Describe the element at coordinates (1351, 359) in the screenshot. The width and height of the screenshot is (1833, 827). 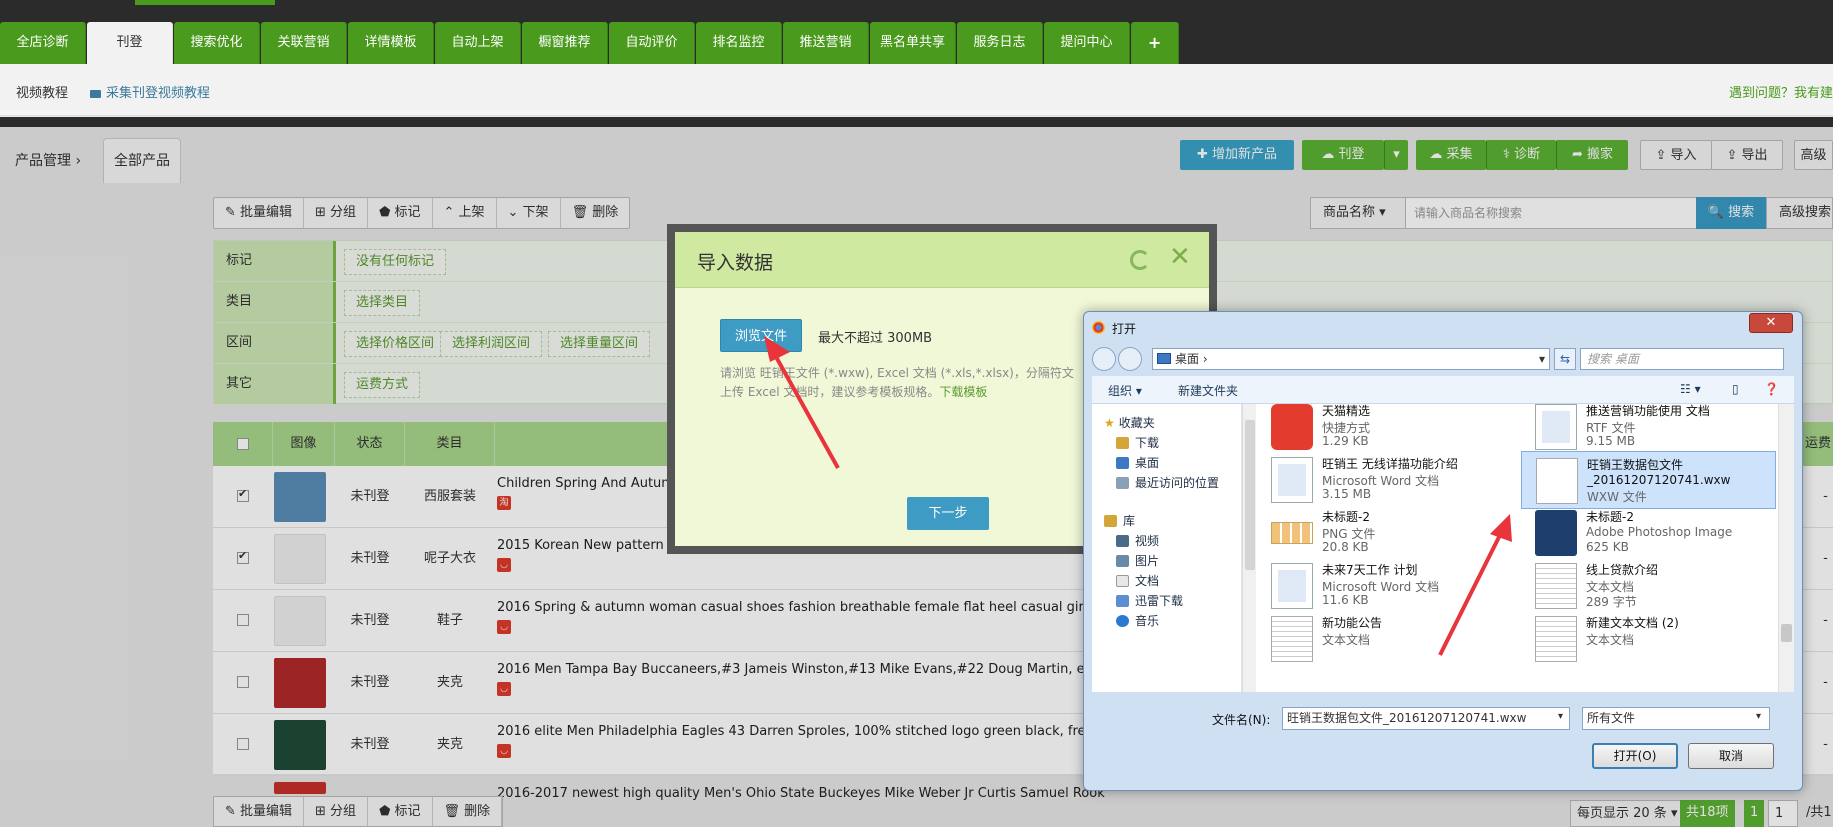
I see `address-bar: 桌面 › ▾` at that location.